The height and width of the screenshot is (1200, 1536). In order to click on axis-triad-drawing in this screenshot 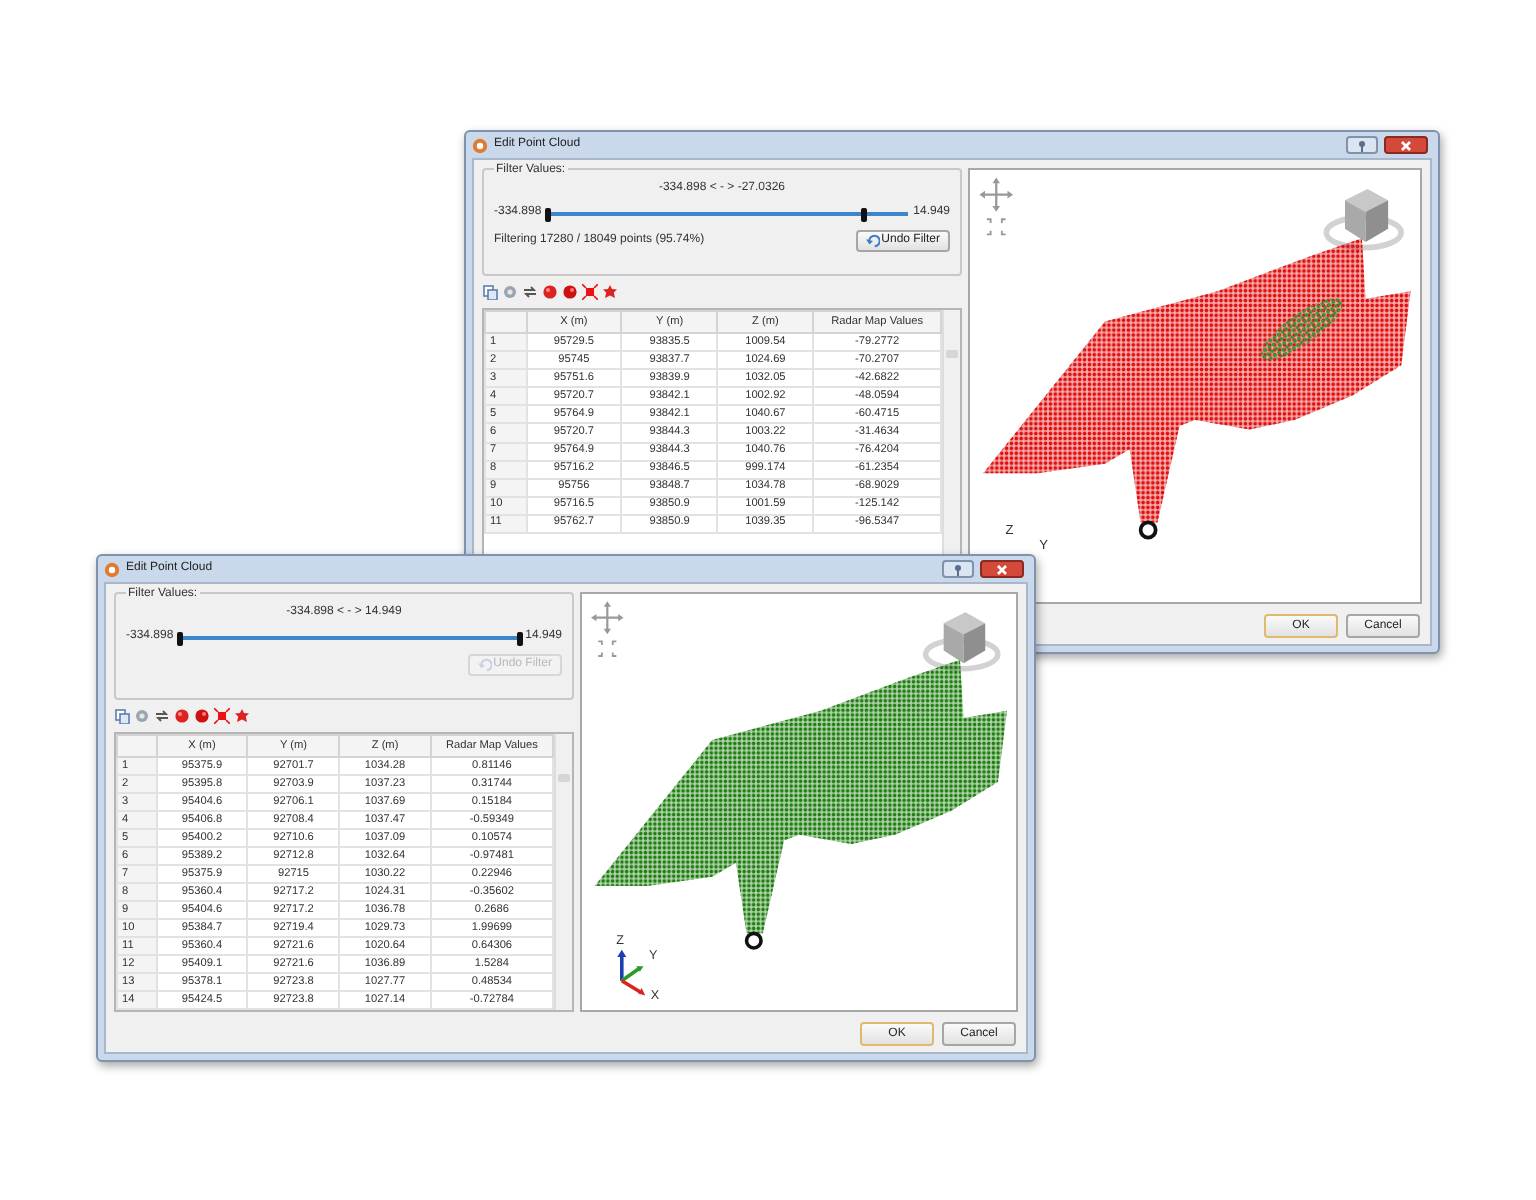, I will do `click(631, 972)`.